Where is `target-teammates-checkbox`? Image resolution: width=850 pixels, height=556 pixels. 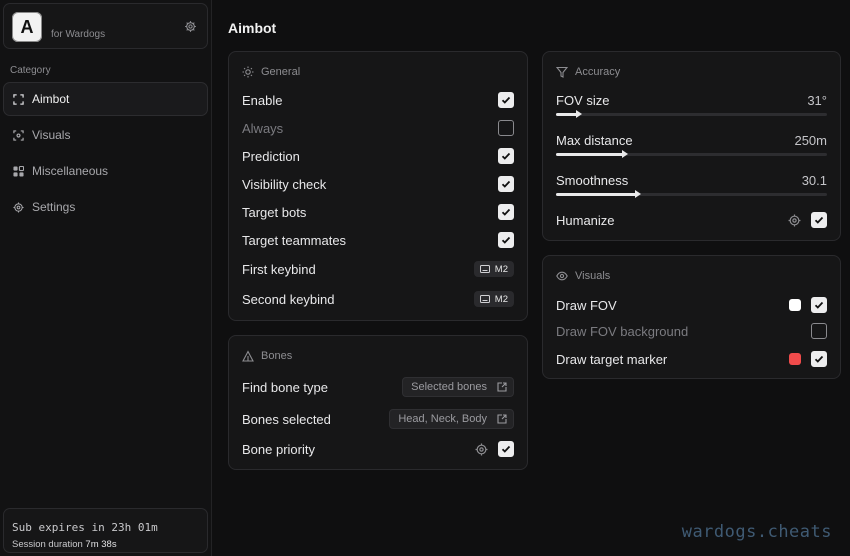 target-teammates-checkbox is located at coordinates (506, 240).